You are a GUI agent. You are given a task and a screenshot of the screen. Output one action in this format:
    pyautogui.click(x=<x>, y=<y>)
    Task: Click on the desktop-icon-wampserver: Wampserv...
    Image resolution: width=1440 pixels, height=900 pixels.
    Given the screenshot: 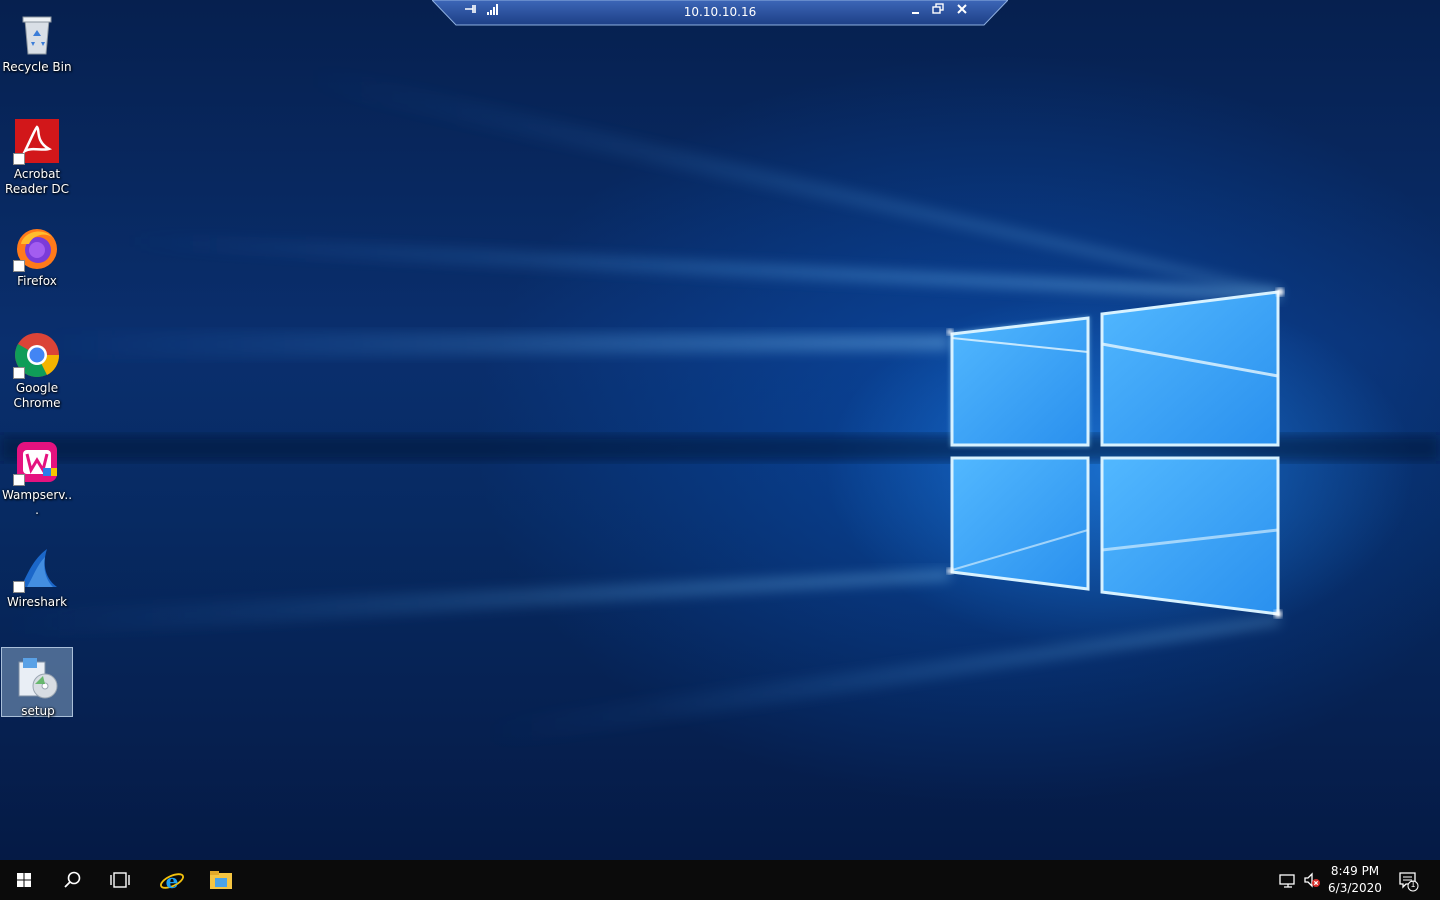 What is the action you would take?
    pyautogui.click(x=37, y=474)
    